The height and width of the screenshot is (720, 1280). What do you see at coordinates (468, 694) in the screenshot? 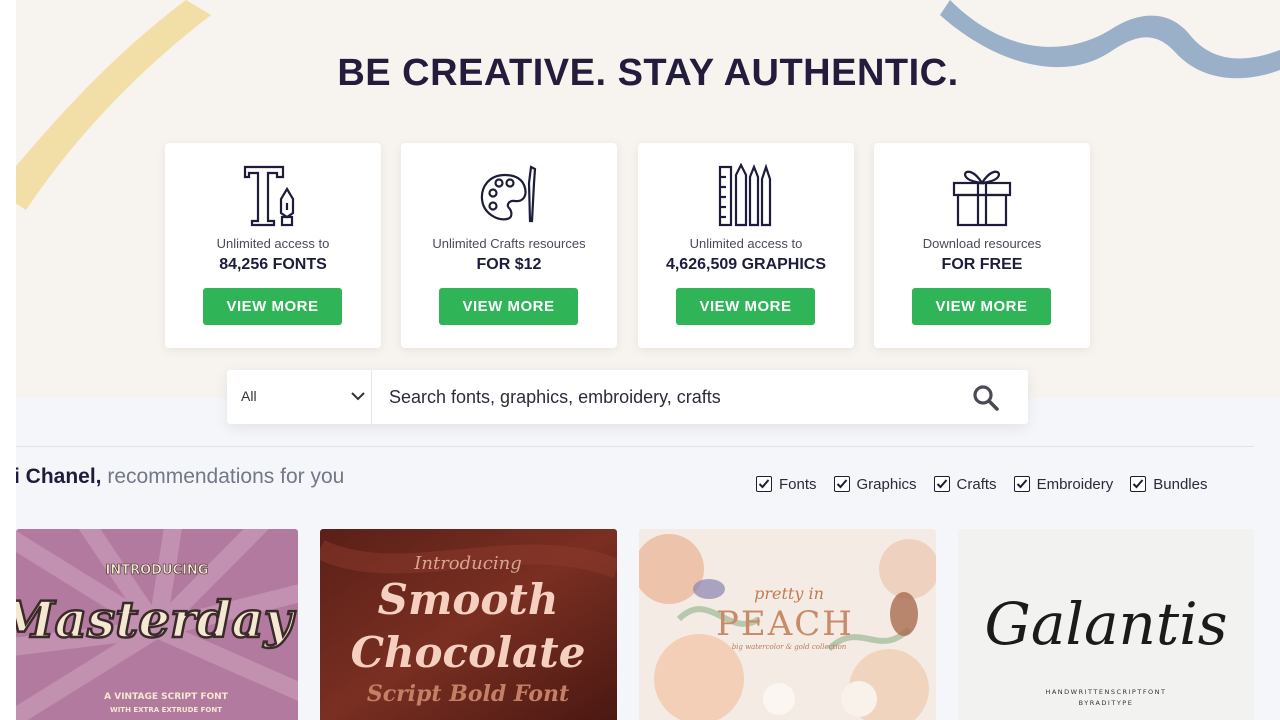
I see `product-subtitle: Script Bold Font` at bounding box center [468, 694].